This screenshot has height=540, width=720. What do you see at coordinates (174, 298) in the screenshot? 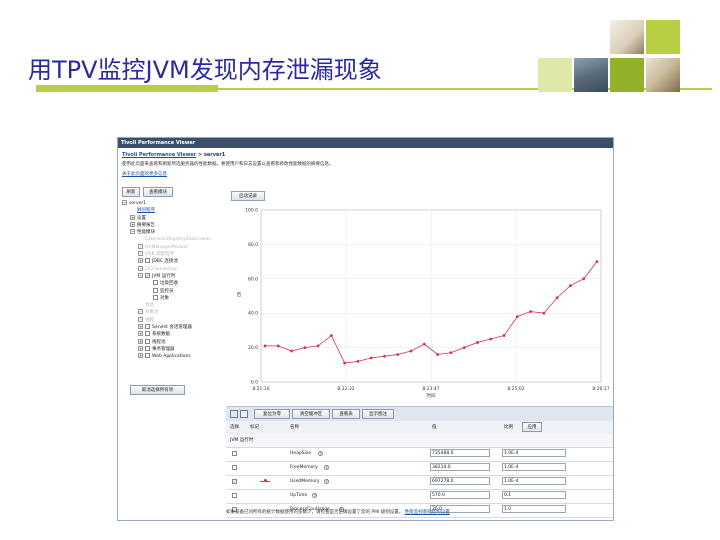
I see `tree-item: 对象` at bounding box center [174, 298].